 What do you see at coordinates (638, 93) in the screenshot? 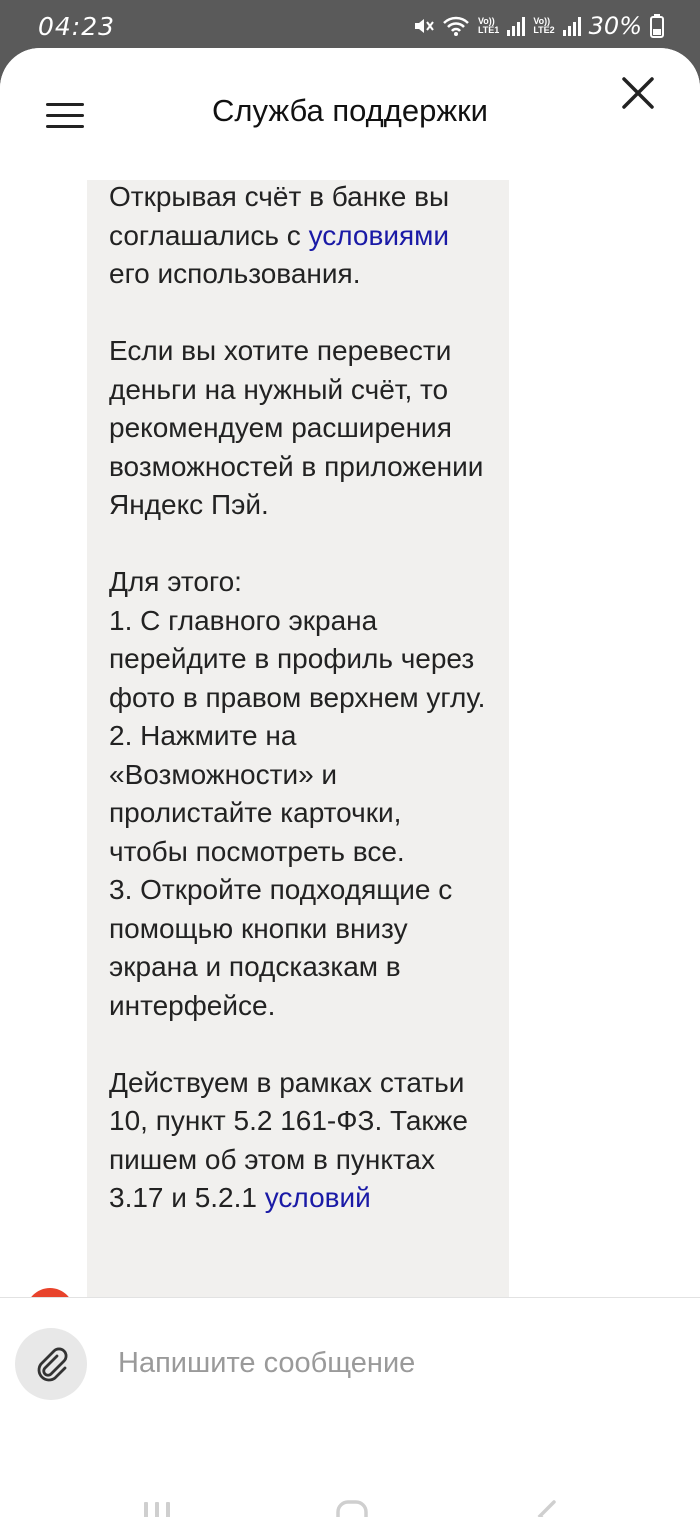
I see `close-icon` at bounding box center [638, 93].